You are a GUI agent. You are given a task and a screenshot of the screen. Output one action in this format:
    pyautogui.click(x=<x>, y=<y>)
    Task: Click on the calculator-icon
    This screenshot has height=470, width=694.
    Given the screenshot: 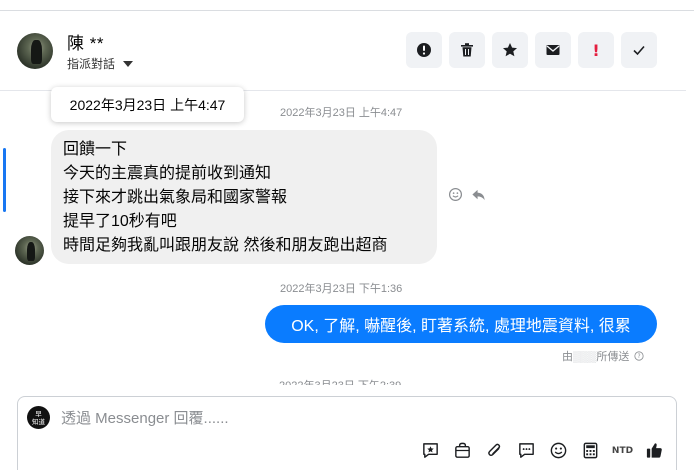 What is the action you would take?
    pyautogui.click(x=590, y=450)
    